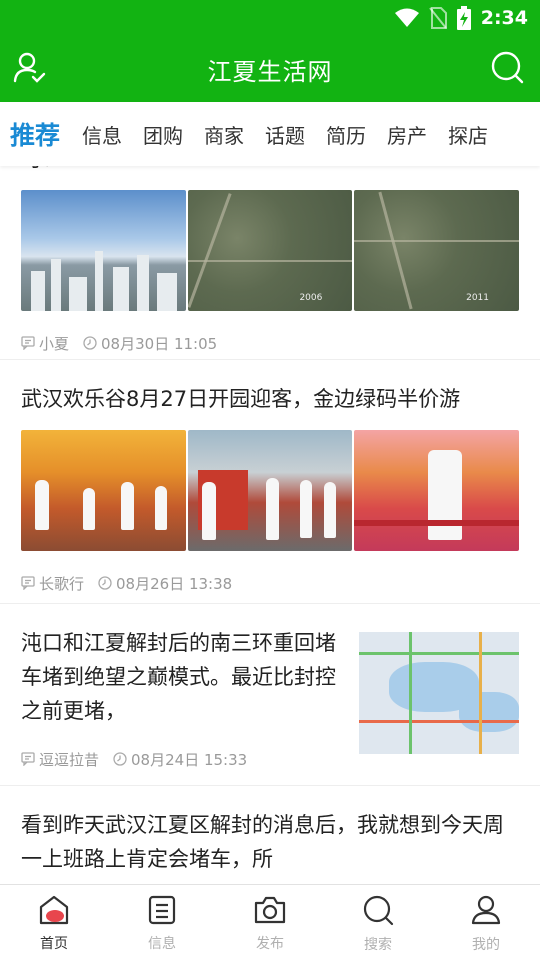 The height and width of the screenshot is (960, 540). I want to click on battery-charging-icon, so click(463, 18).